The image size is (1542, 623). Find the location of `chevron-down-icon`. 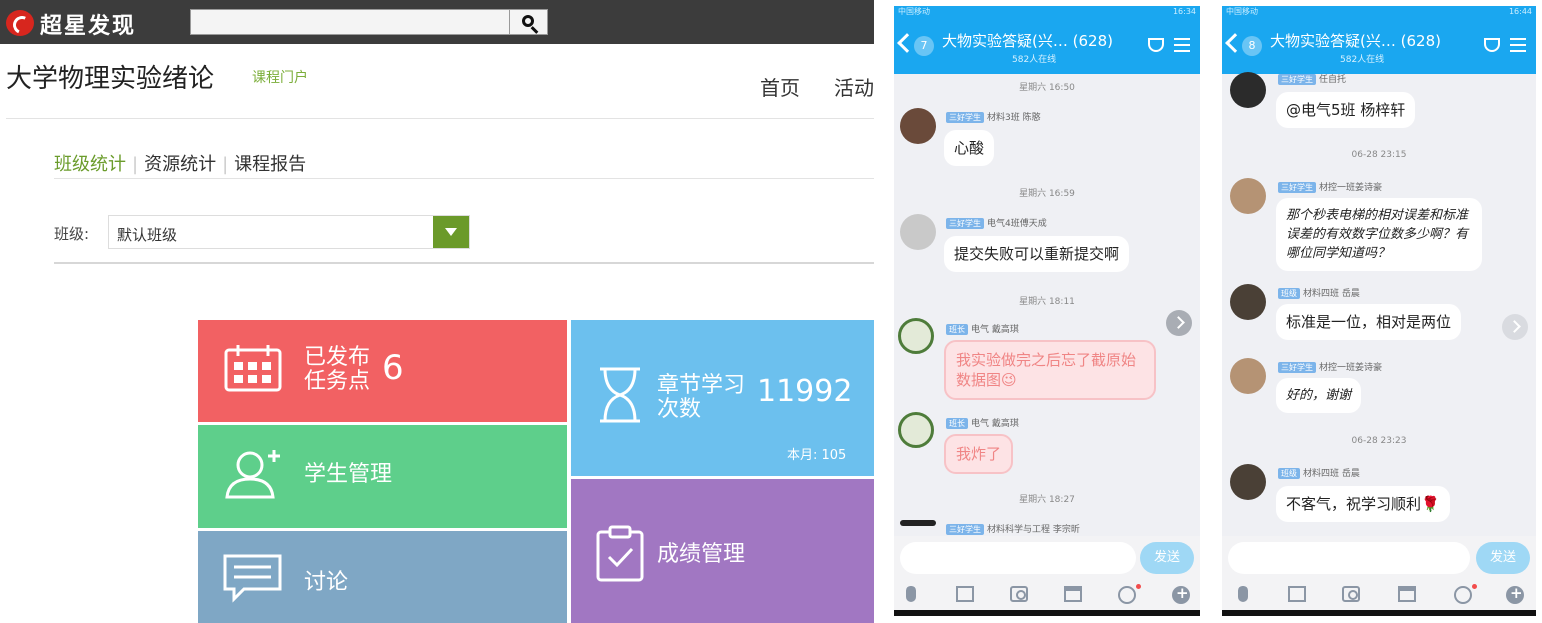

chevron-down-icon is located at coordinates (451, 232).